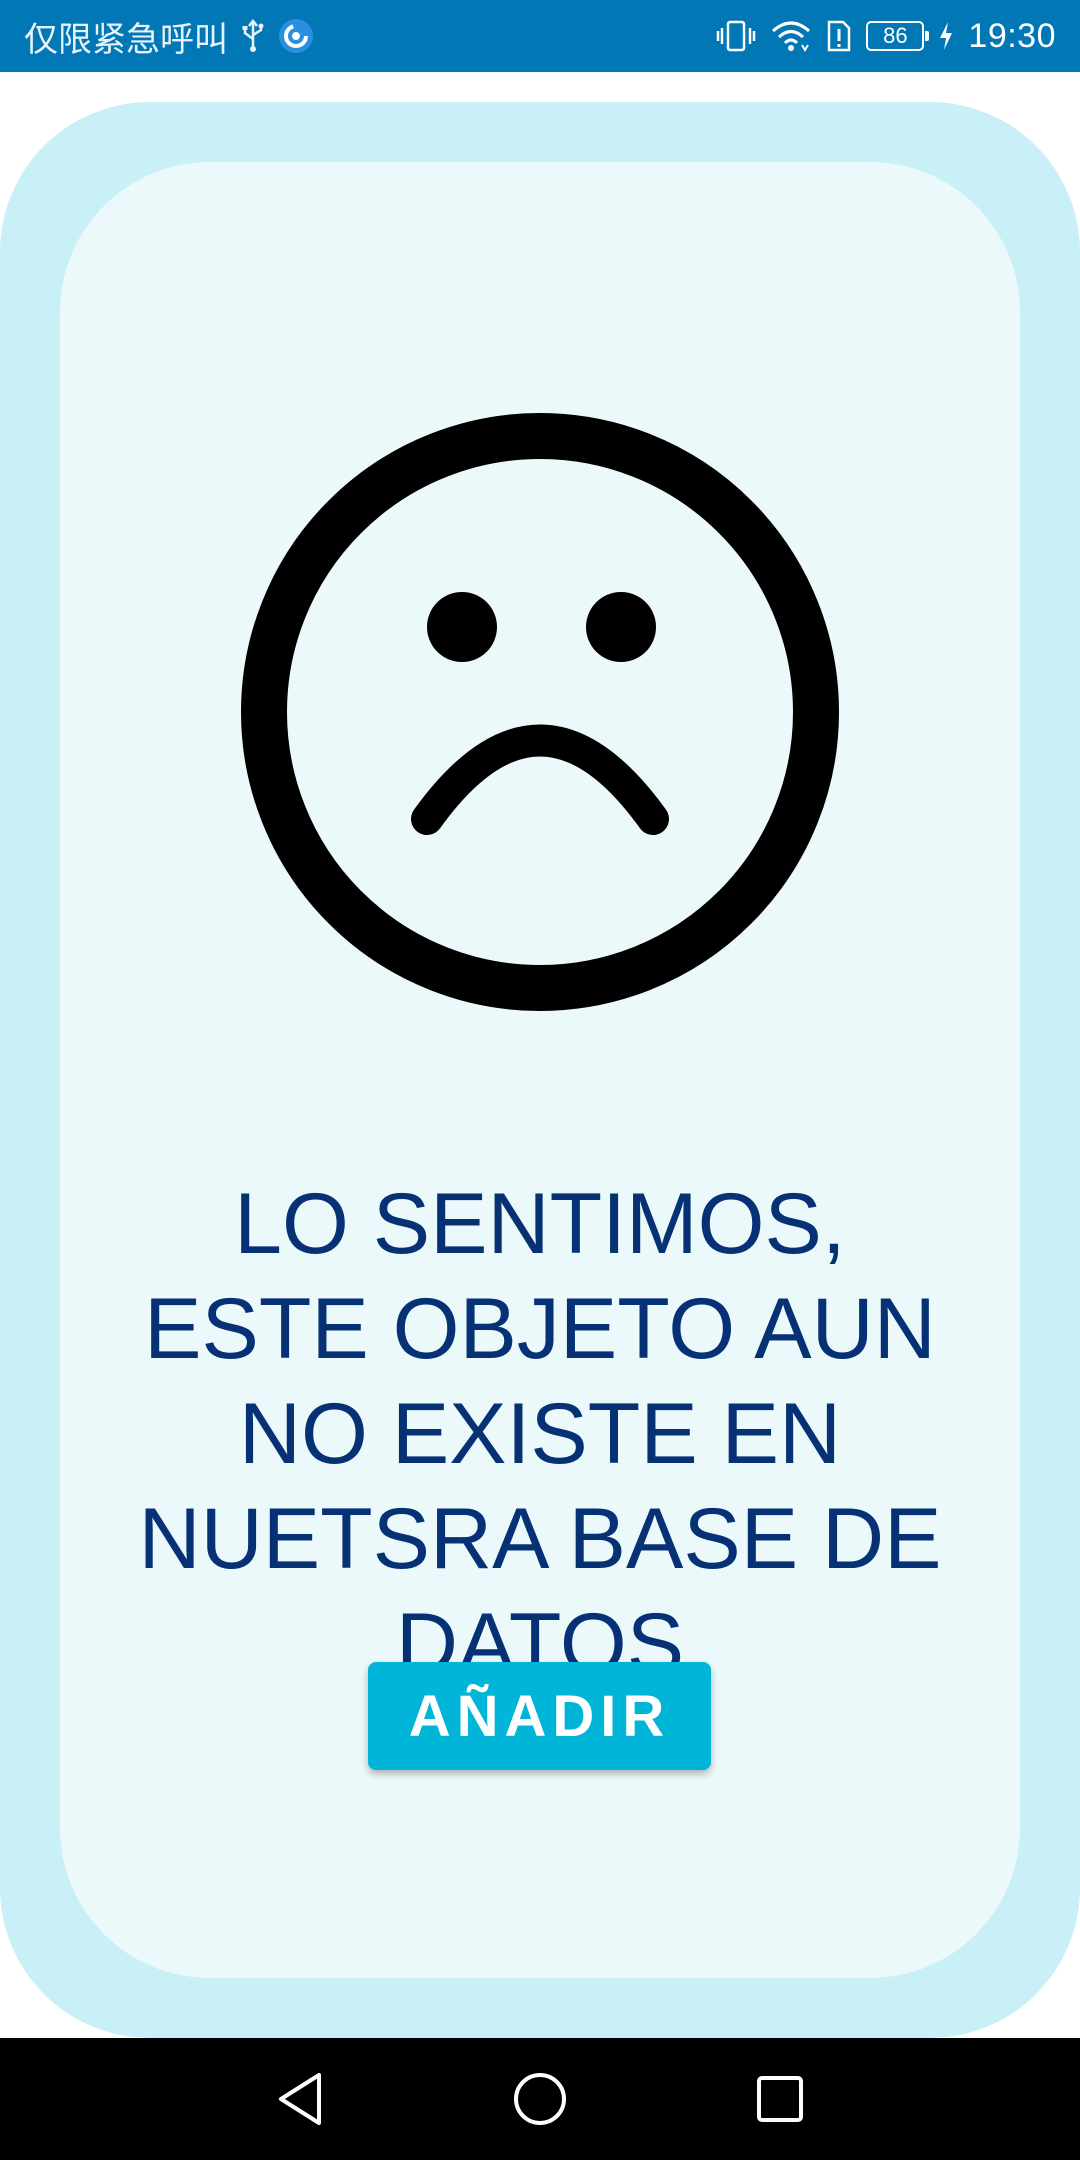 This screenshot has width=1080, height=2160. I want to click on navigation-bar, so click(540, 2099).